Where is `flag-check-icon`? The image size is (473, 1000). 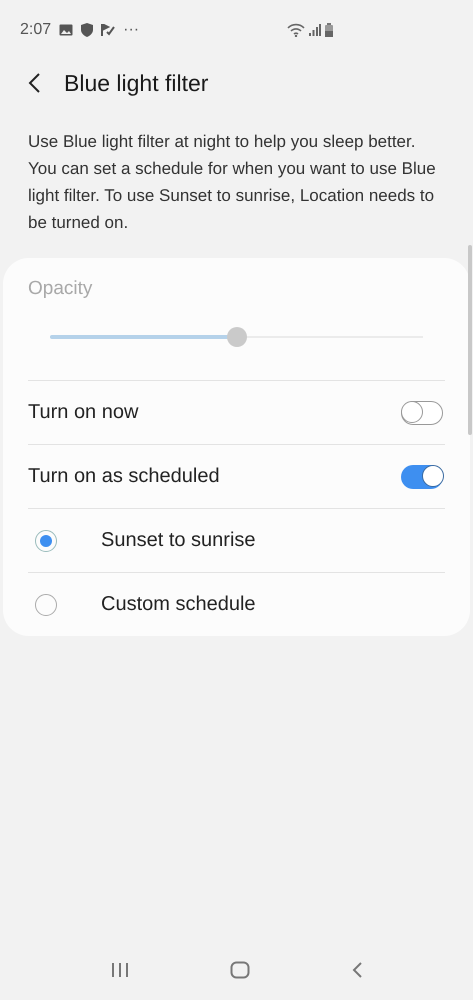 flag-check-icon is located at coordinates (108, 30).